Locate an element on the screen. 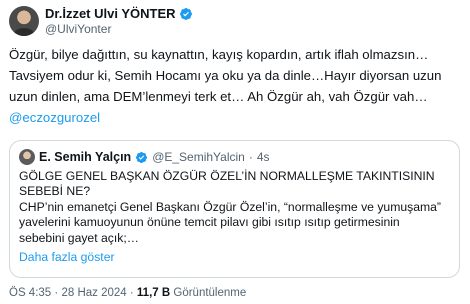  quoted-time: 4s is located at coordinates (263, 157).